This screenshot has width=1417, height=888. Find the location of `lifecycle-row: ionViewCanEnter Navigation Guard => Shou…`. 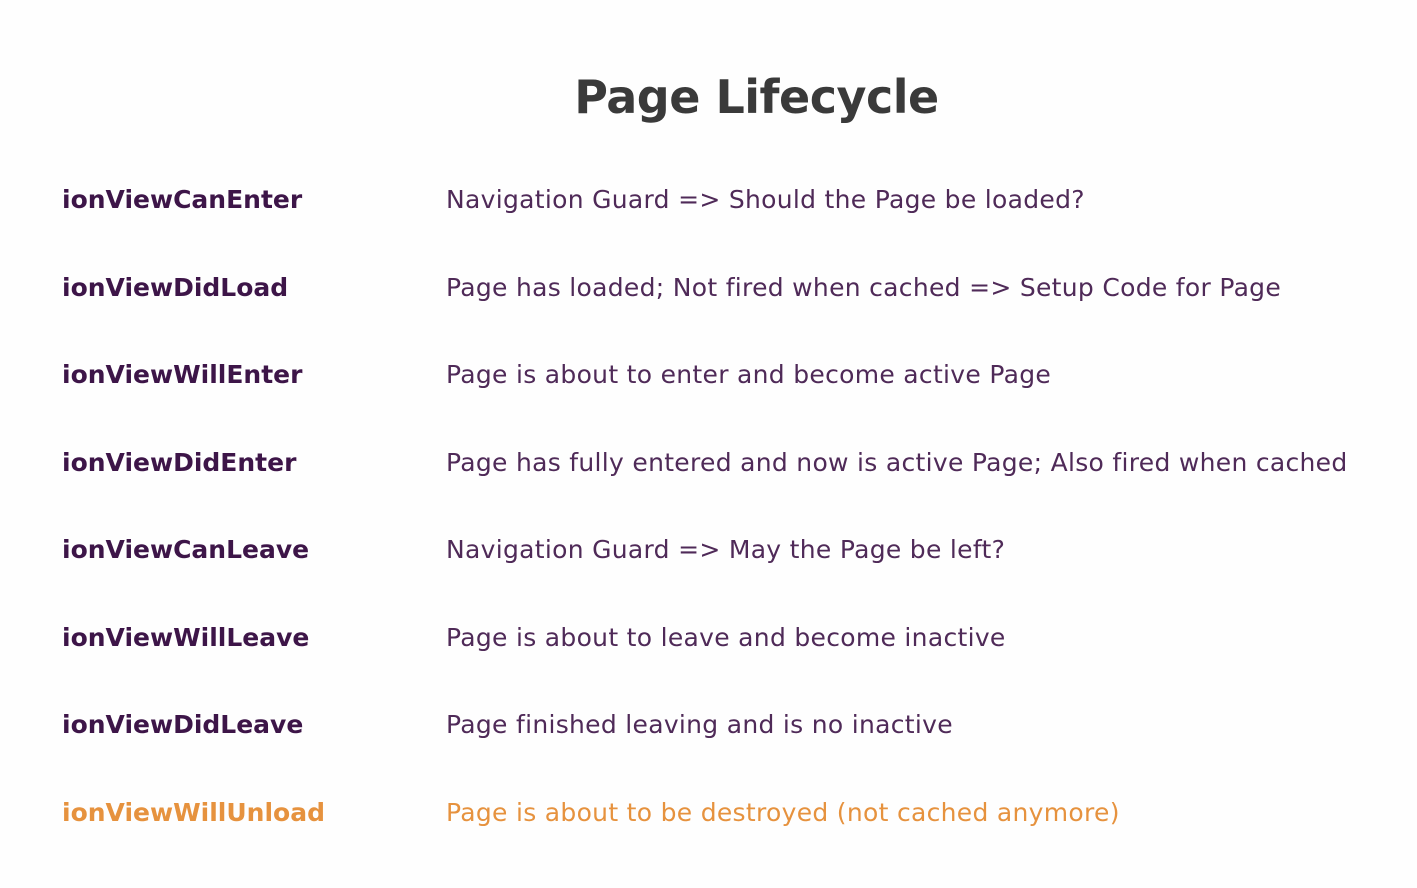

lifecycle-row: ionViewCanEnter Navigation Guard => Shou… is located at coordinates (708, 200).